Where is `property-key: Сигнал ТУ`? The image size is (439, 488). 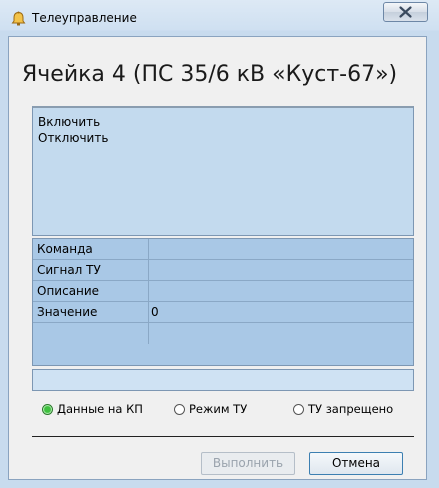
property-key: Сигнал ТУ is located at coordinates (69, 270).